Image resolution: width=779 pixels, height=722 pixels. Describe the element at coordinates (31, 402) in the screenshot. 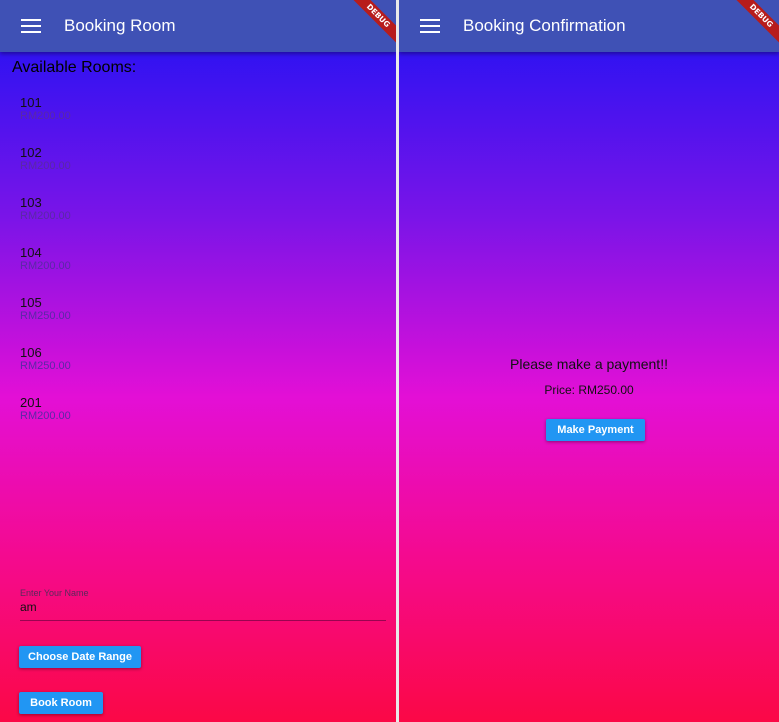

I see `room-number: 201` at that location.